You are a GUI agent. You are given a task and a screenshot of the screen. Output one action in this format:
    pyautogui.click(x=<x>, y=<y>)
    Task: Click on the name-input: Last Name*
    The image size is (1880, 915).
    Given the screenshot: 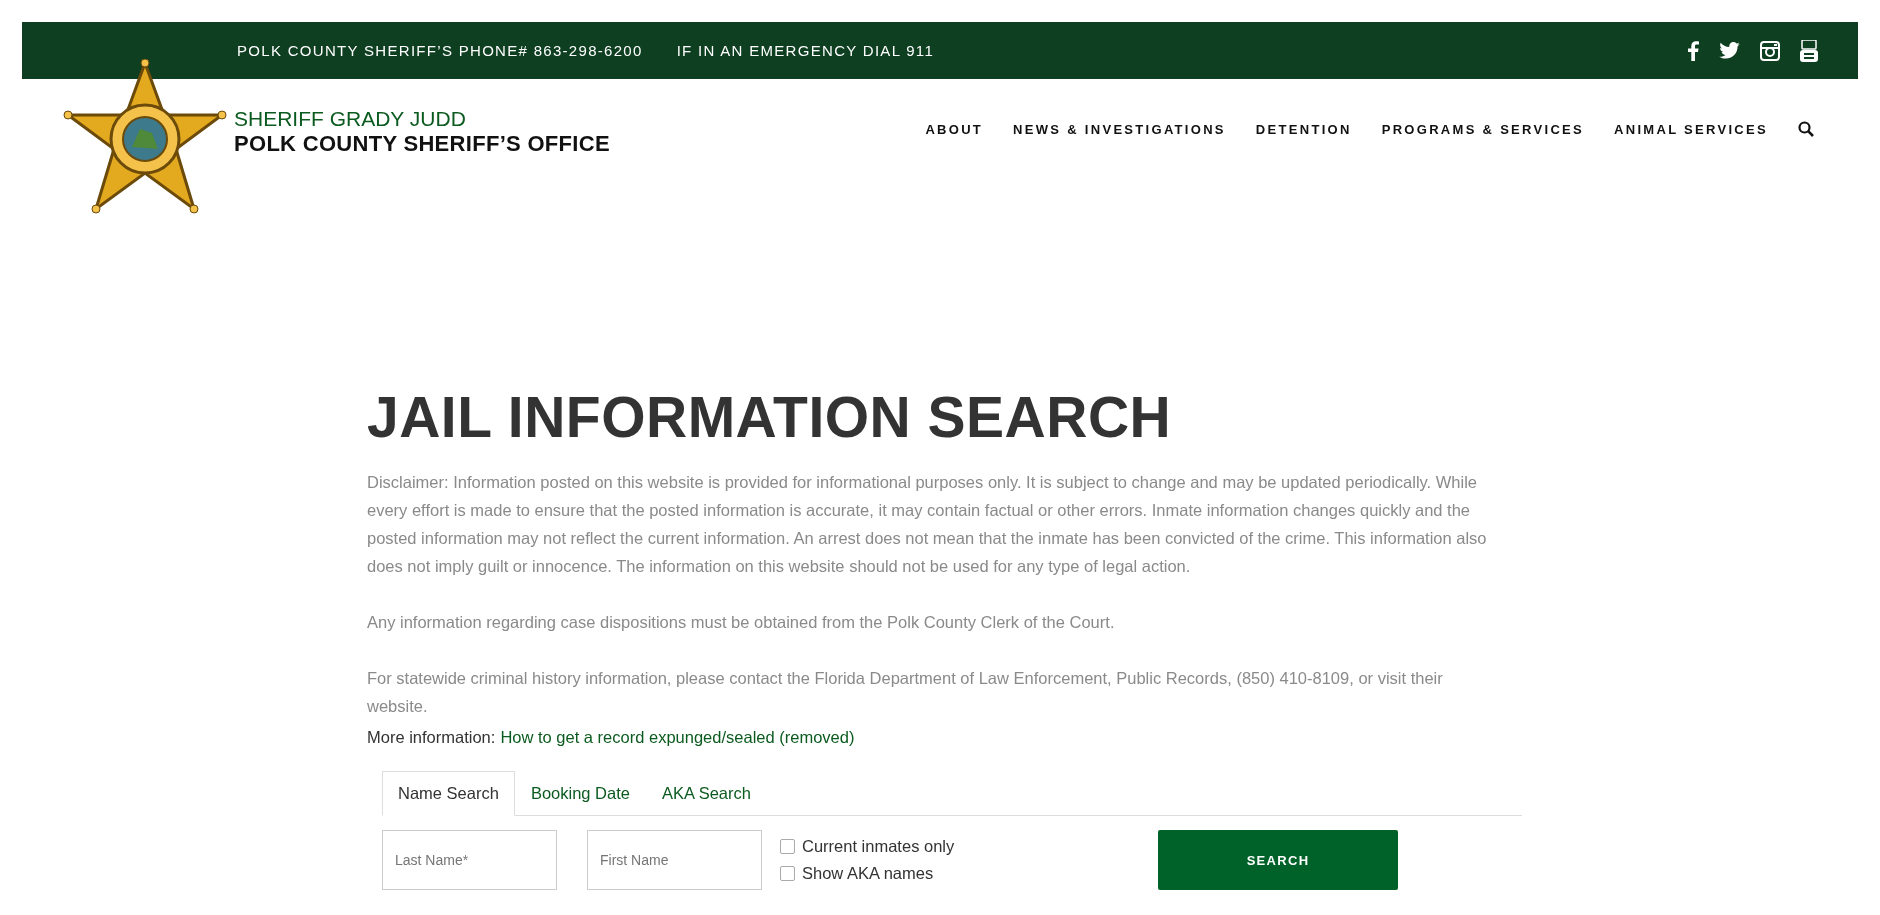 What is the action you would take?
    pyautogui.click(x=469, y=860)
    